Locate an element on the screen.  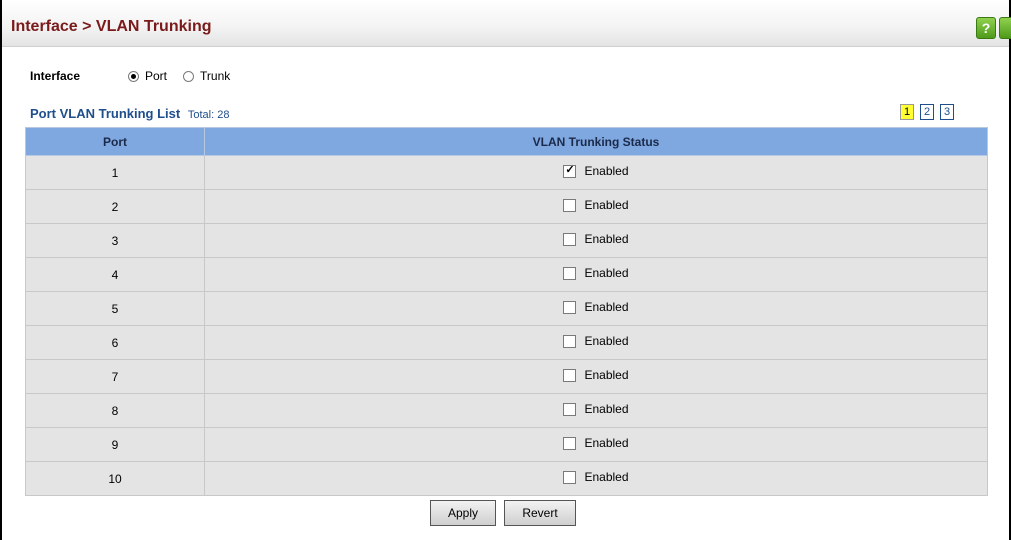
list-total: Total: 28 is located at coordinates (208, 115).